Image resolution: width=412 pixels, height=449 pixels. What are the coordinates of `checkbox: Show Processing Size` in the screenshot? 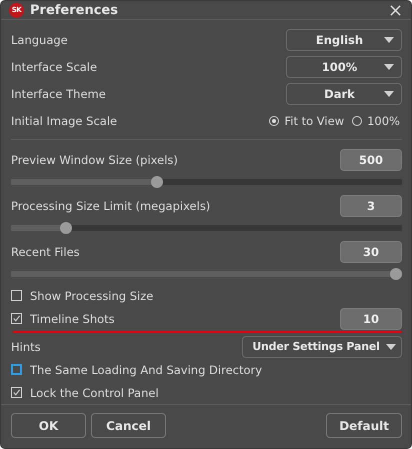 It's located at (82, 295).